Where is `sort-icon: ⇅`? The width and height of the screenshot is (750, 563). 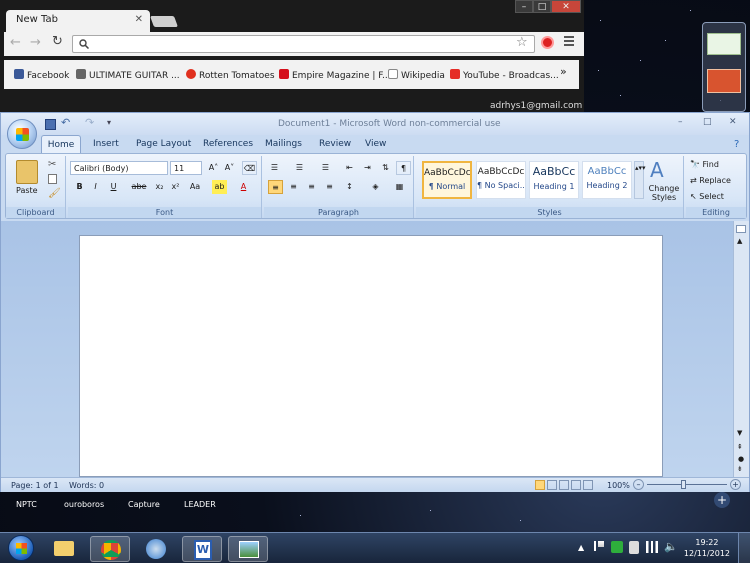 sort-icon: ⇅ is located at coordinates (385, 168).